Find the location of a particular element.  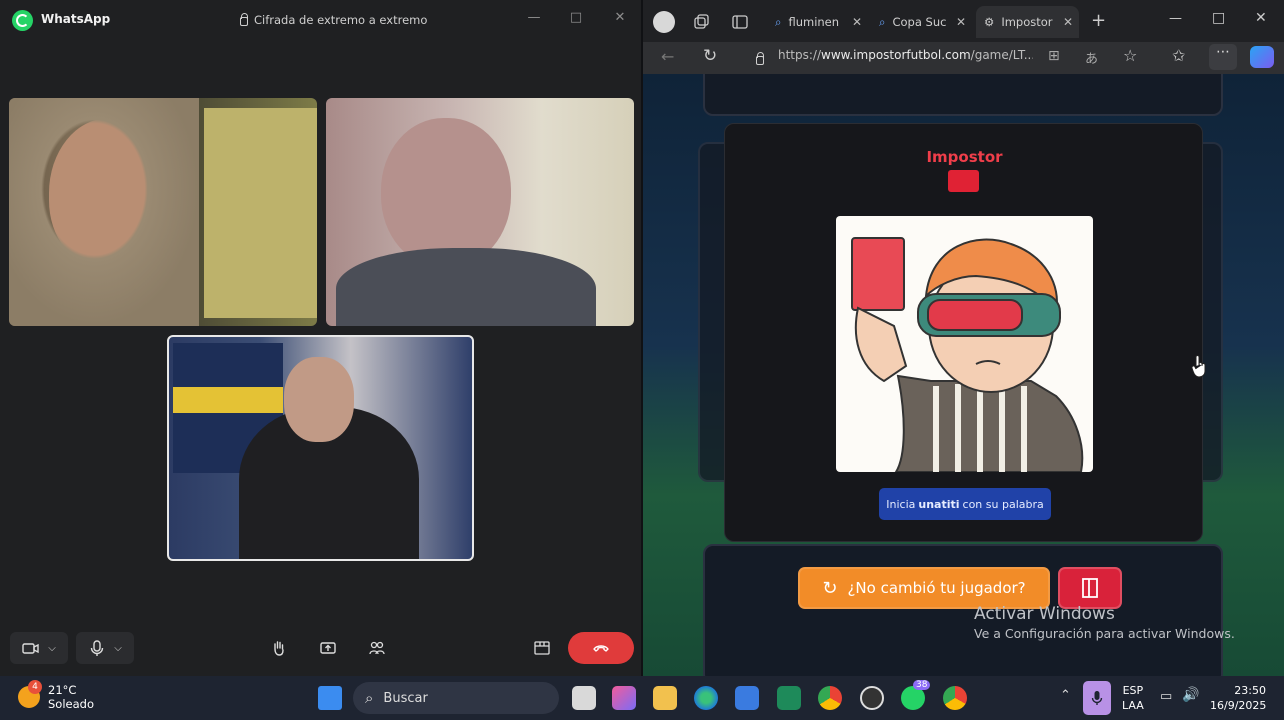

volume-icon: 🔊 is located at coordinates (1190, 695).